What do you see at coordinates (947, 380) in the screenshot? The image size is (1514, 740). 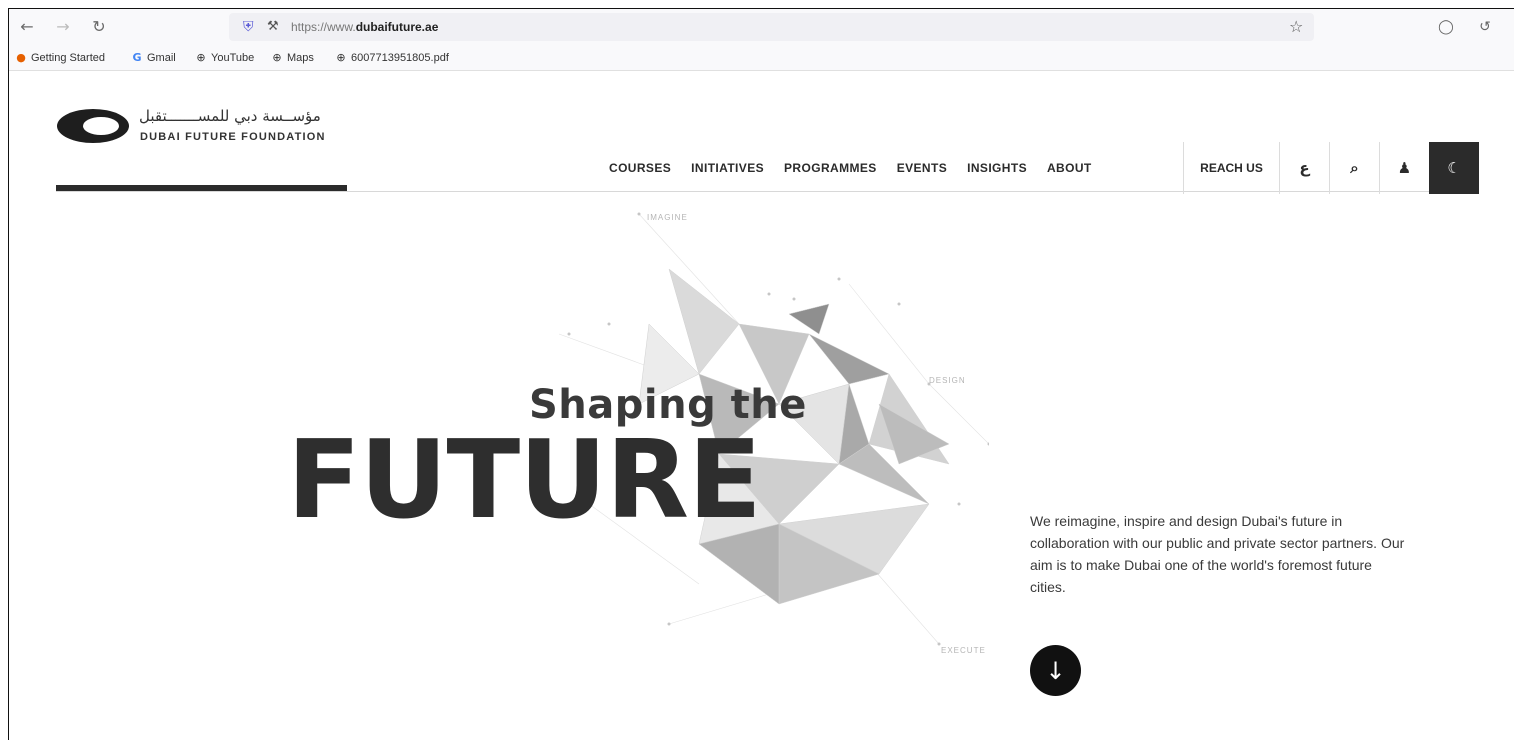 I see `art-label-design: DESIGN` at bounding box center [947, 380].